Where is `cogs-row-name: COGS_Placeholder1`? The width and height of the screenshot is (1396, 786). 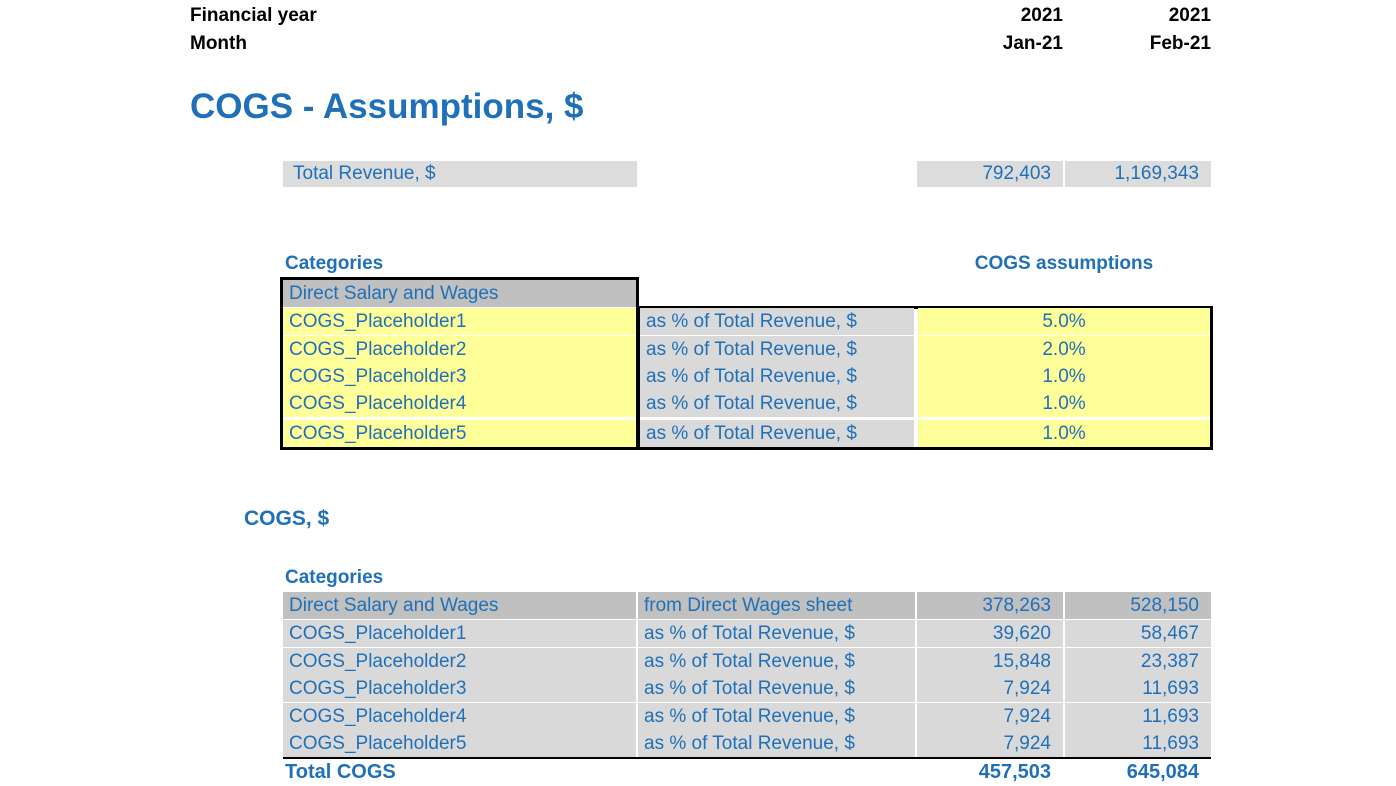
cogs-row-name: COGS_Placeholder1 is located at coordinates (459, 633).